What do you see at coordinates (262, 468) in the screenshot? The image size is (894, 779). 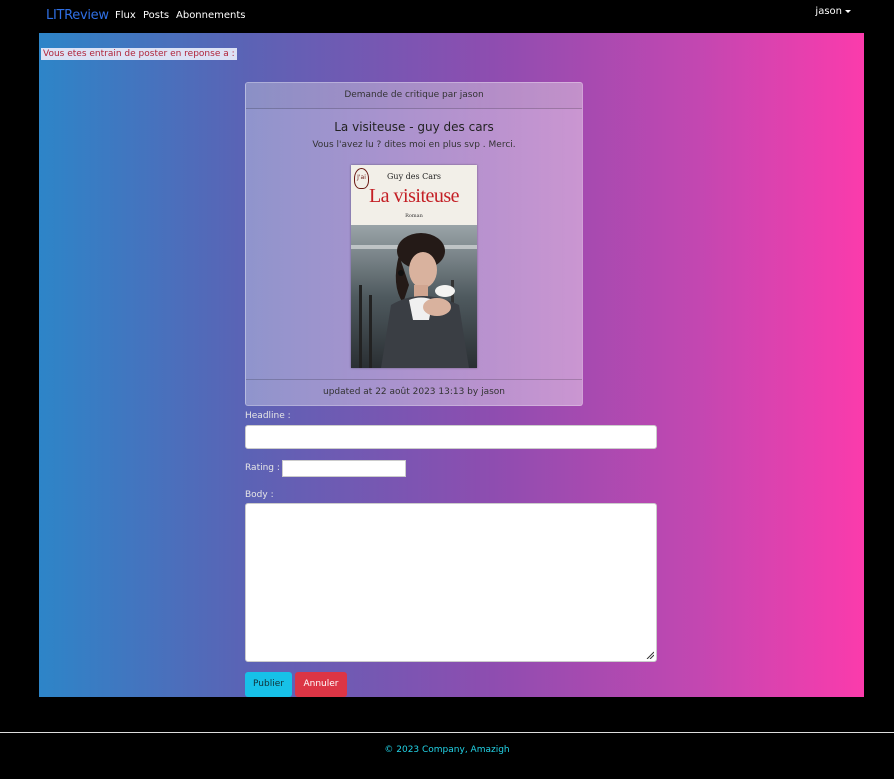 I see `rating-label: Rating :` at bounding box center [262, 468].